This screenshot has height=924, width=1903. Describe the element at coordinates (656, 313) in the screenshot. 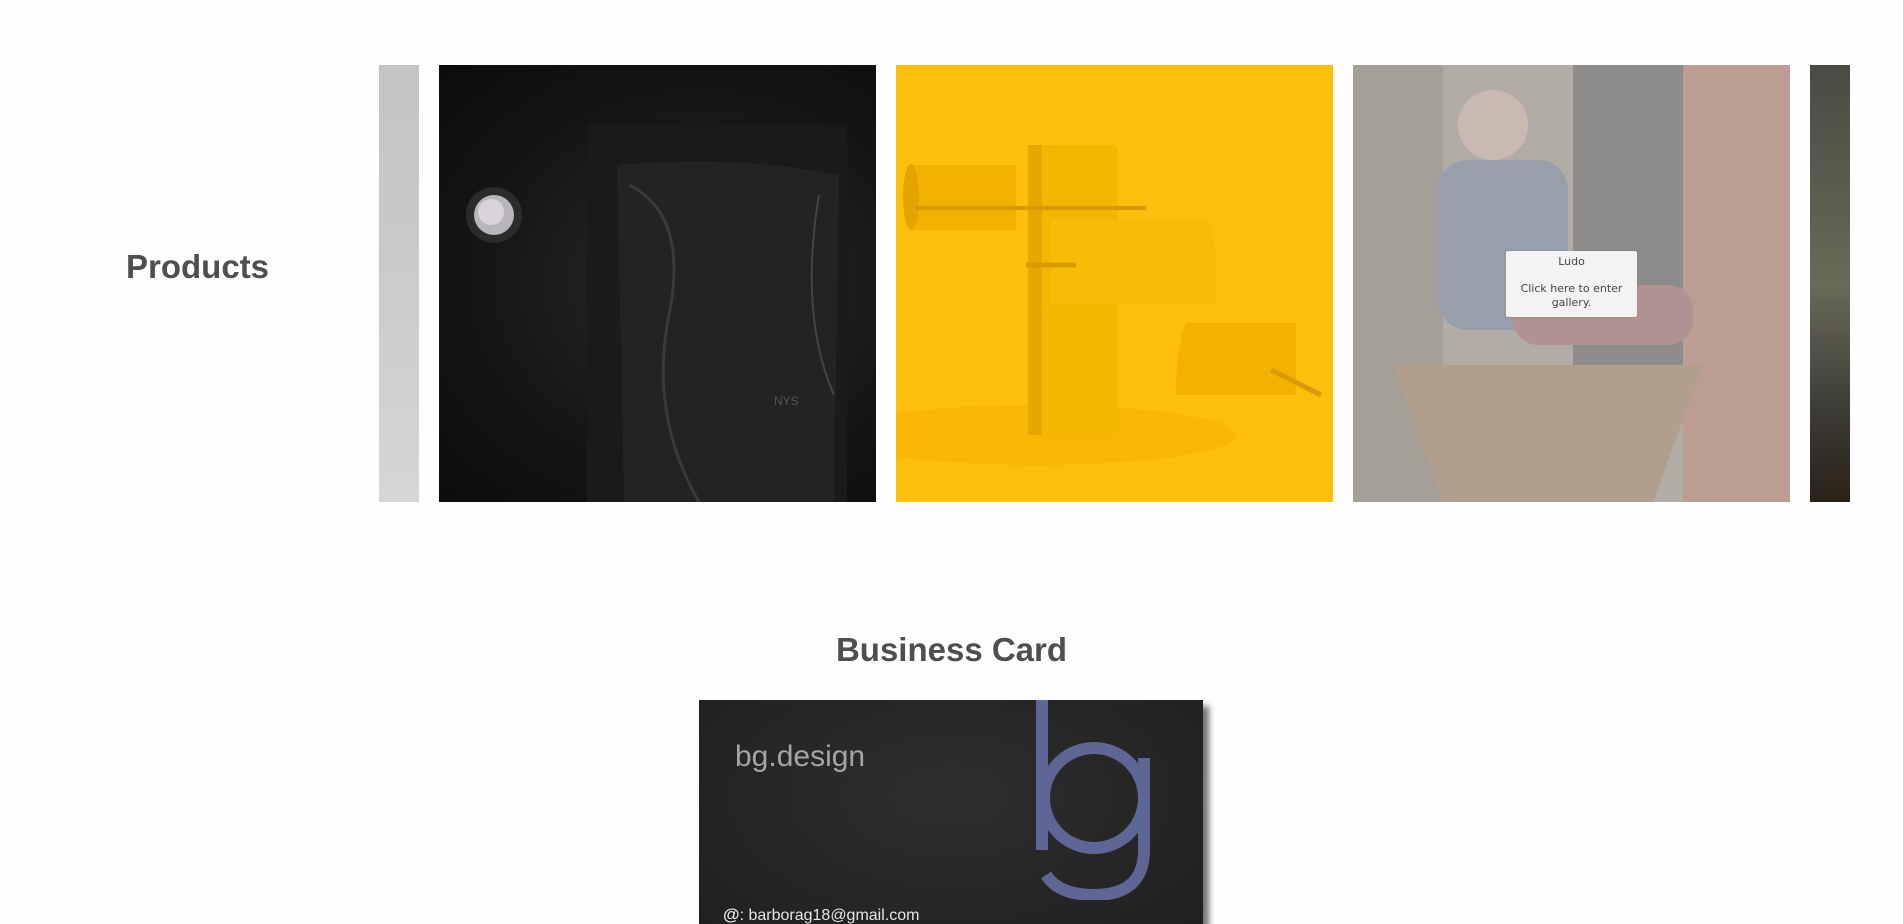

I see `black-bag-image: NYS` at that location.